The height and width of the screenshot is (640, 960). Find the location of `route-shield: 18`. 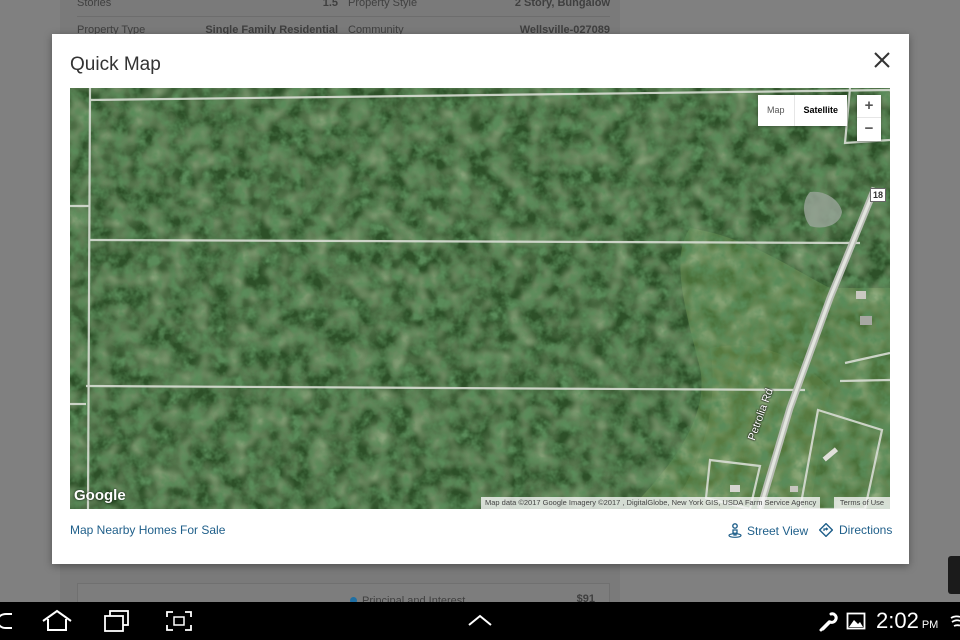

route-shield: 18 is located at coordinates (878, 195).